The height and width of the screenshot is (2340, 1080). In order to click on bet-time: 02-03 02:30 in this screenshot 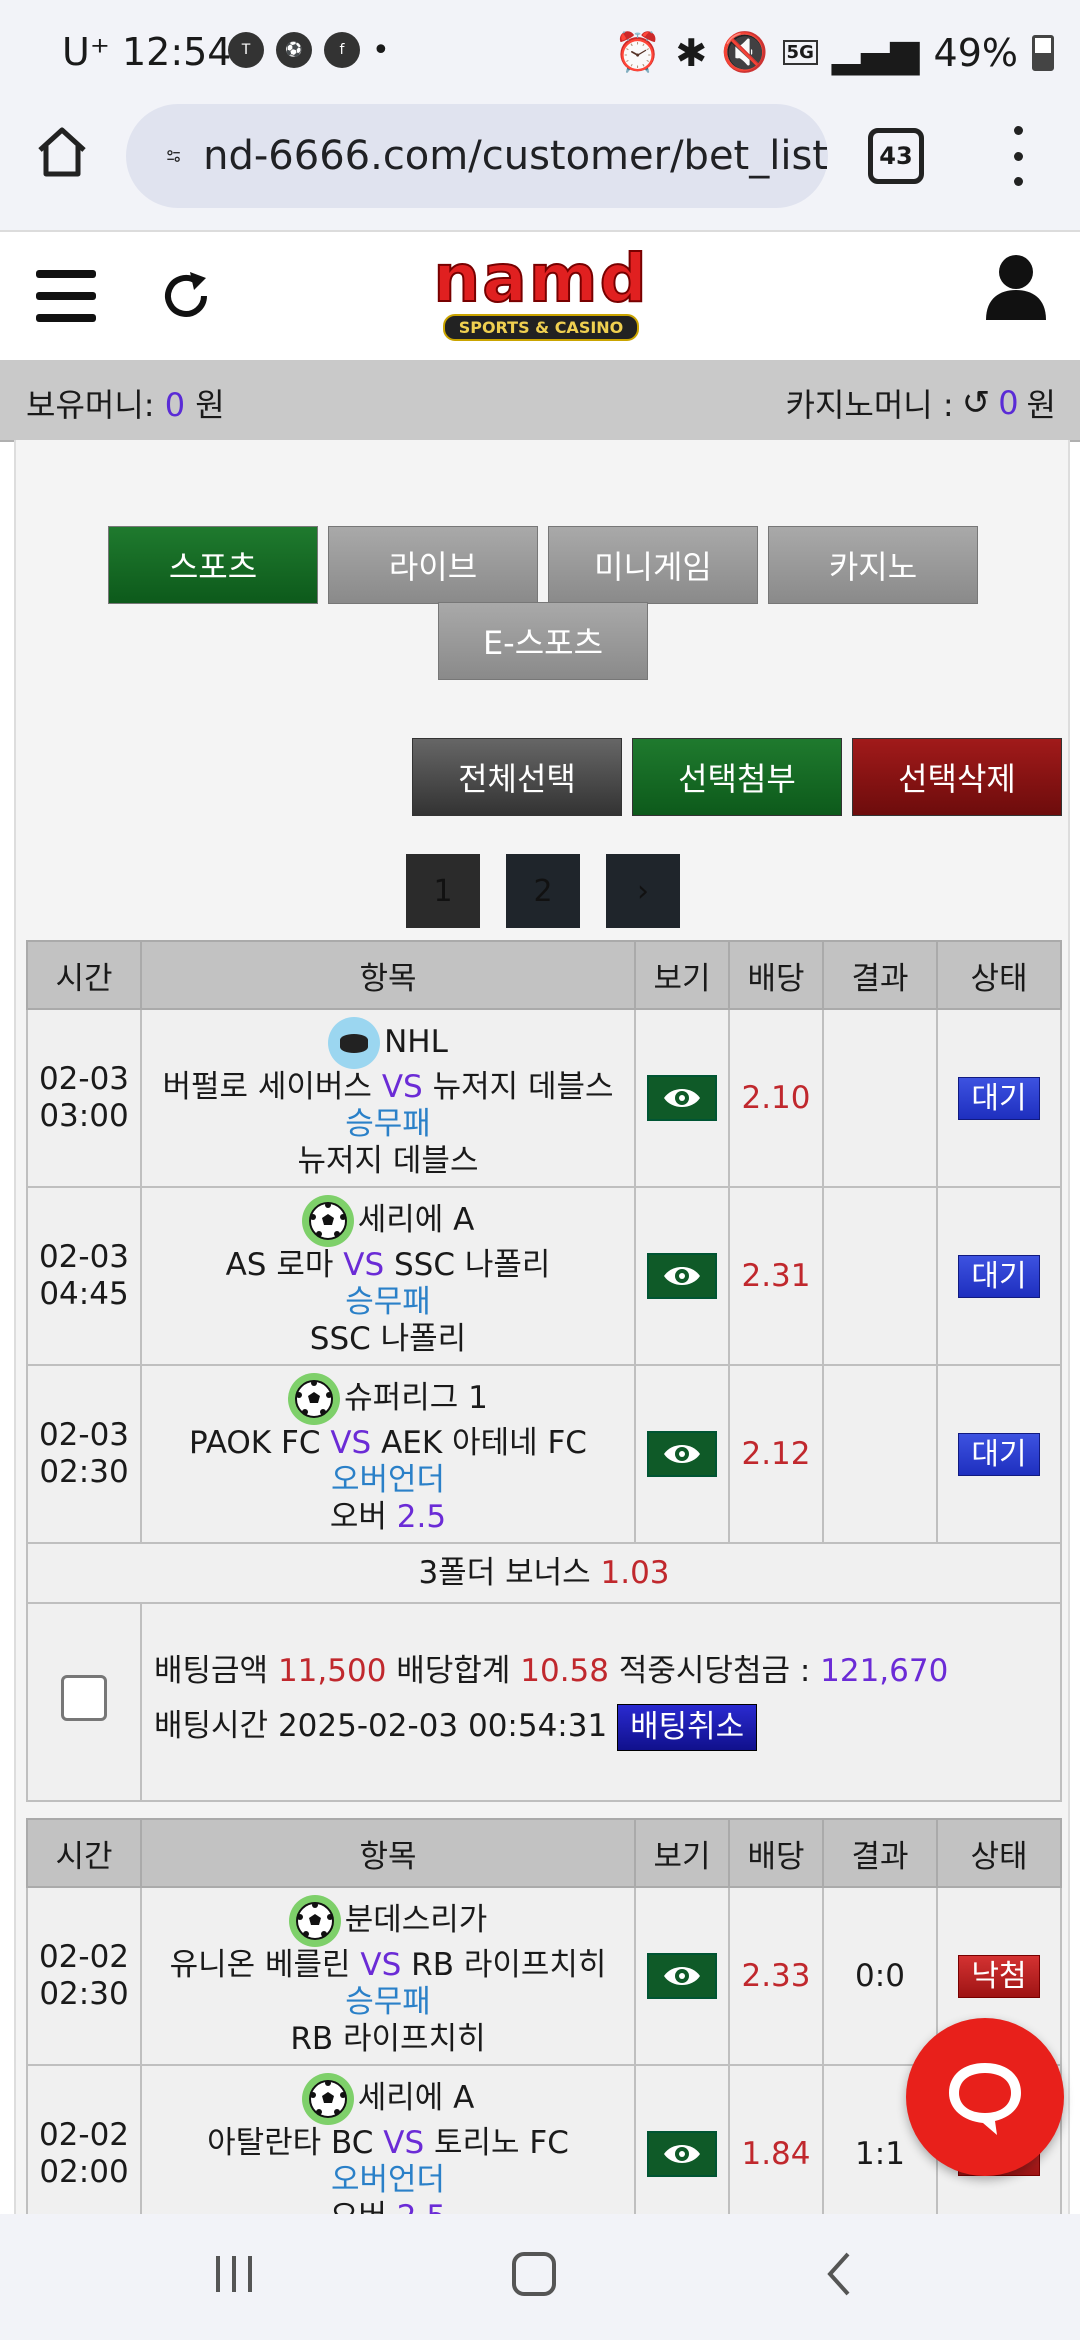, I will do `click(84, 1454)`.